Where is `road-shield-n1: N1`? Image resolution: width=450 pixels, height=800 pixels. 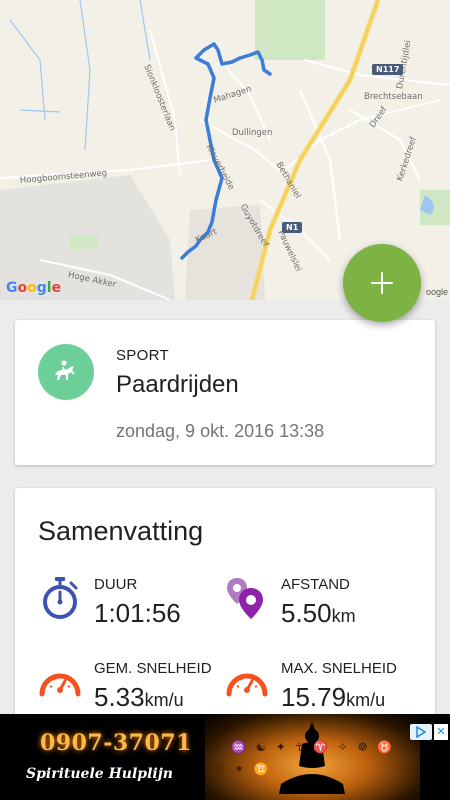 road-shield-n1: N1 is located at coordinates (292, 227).